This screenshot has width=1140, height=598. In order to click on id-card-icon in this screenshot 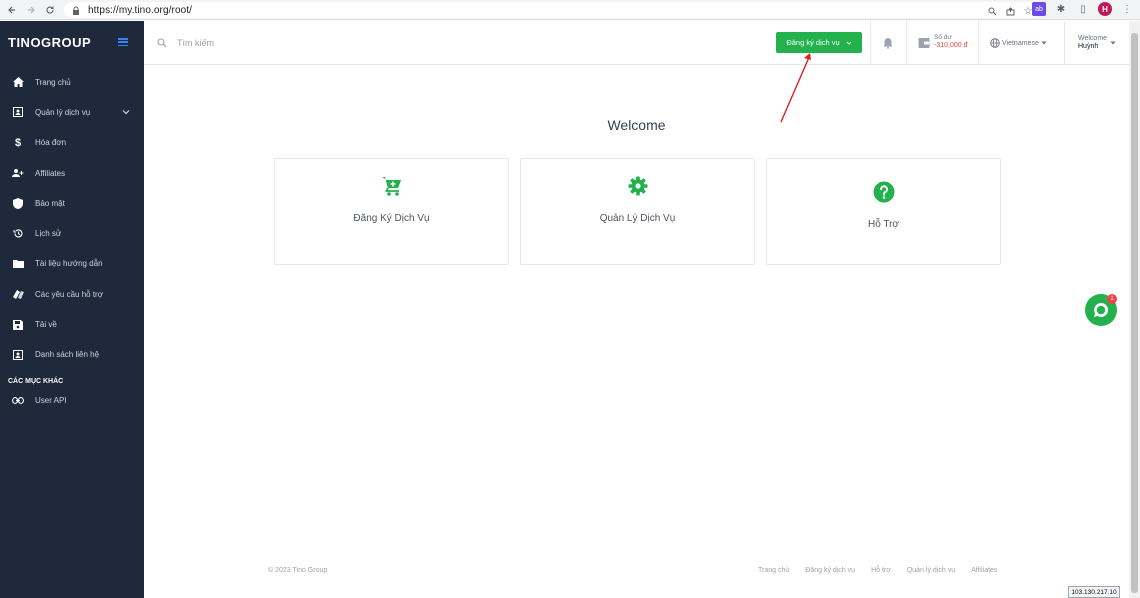, I will do `click(18, 112)`.